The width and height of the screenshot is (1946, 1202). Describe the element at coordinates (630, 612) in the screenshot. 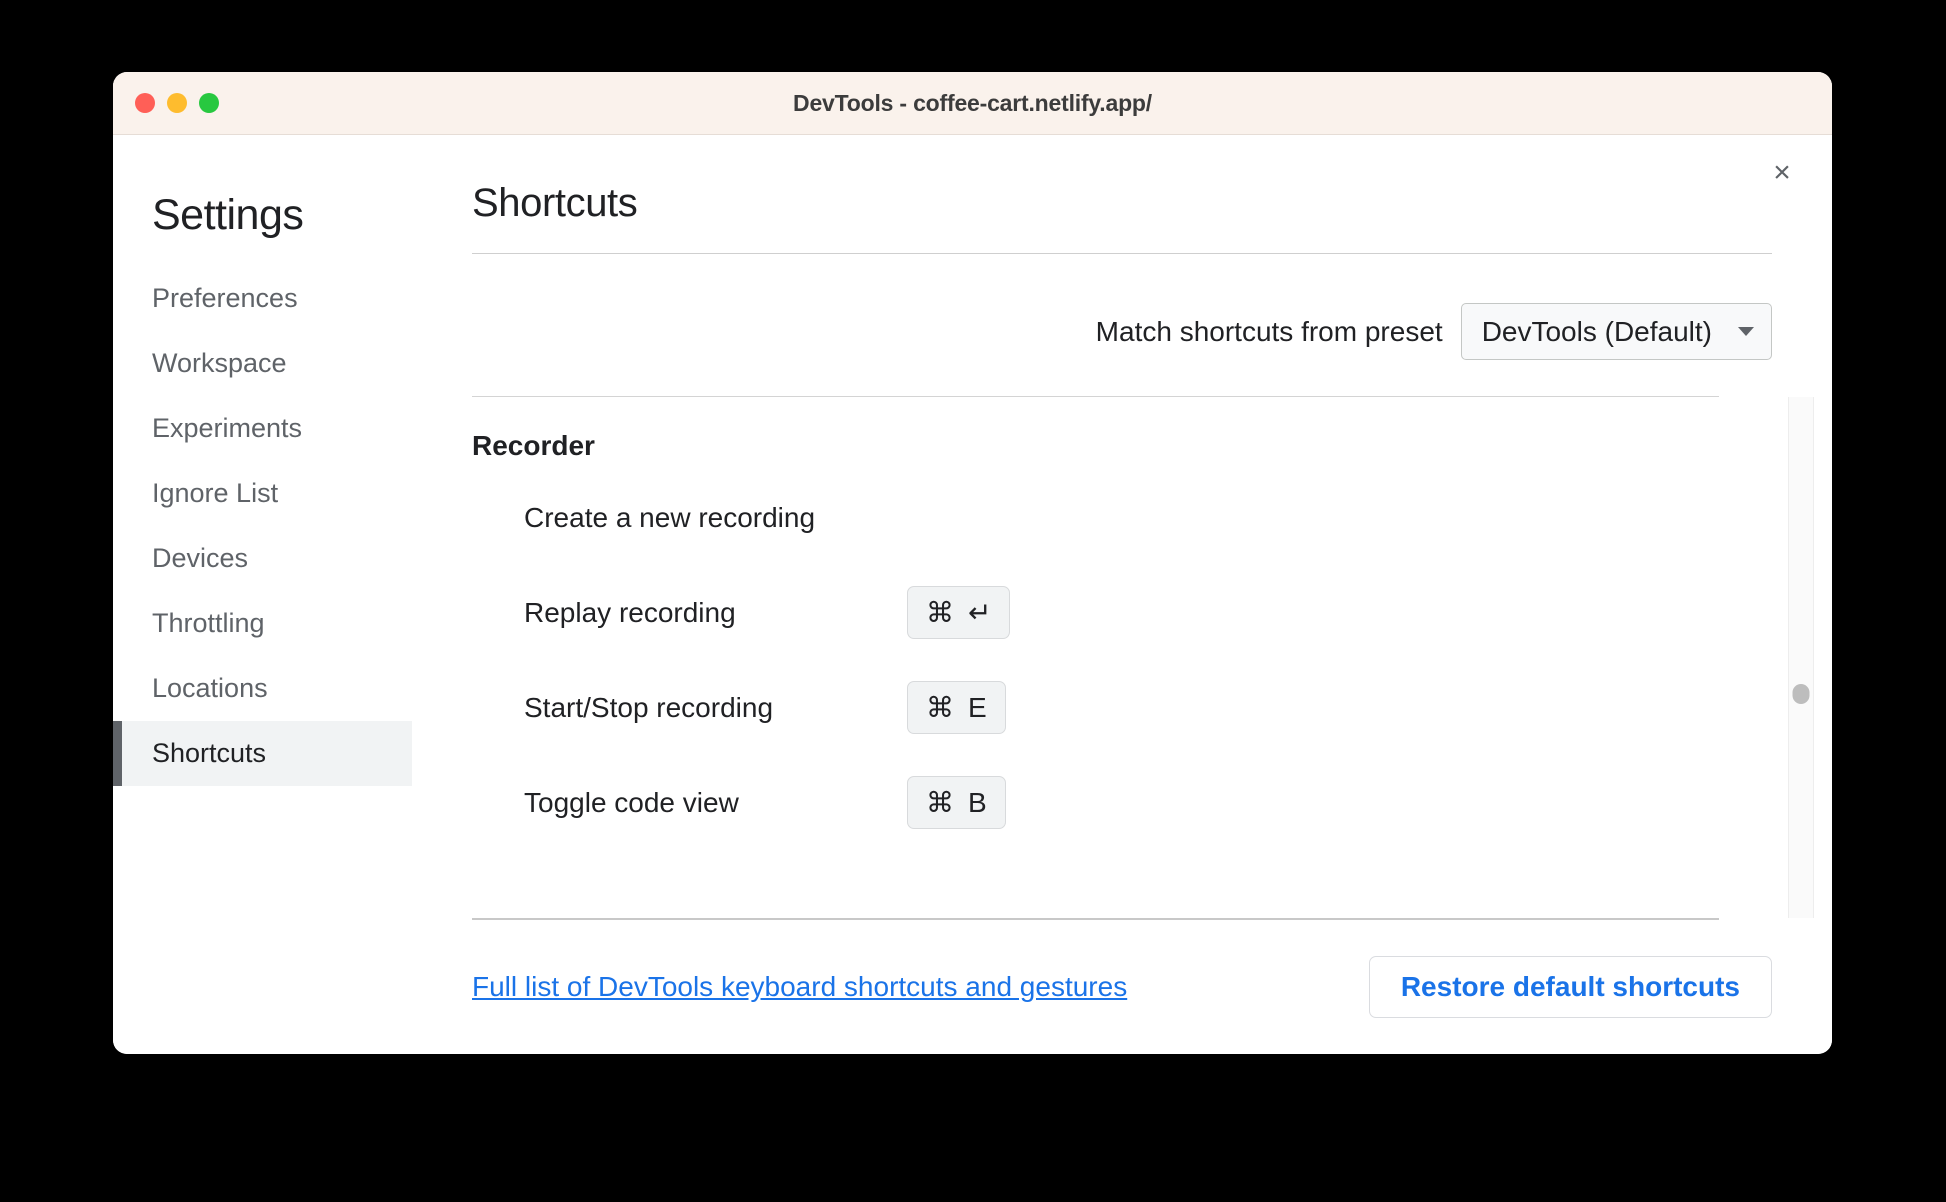

I see `shortcut-name: Replay recording` at that location.